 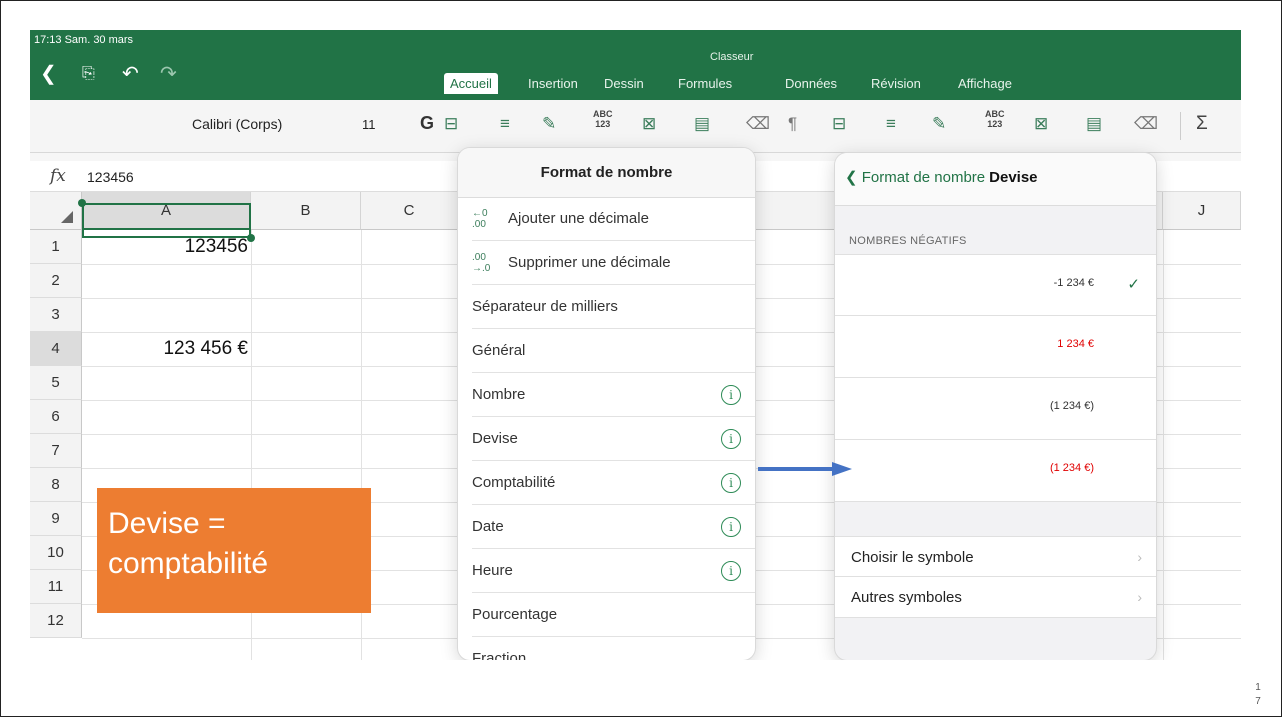 I want to click on menu-item-thousands-separator: Séparateur de milliers, so click(x=613, y=307).